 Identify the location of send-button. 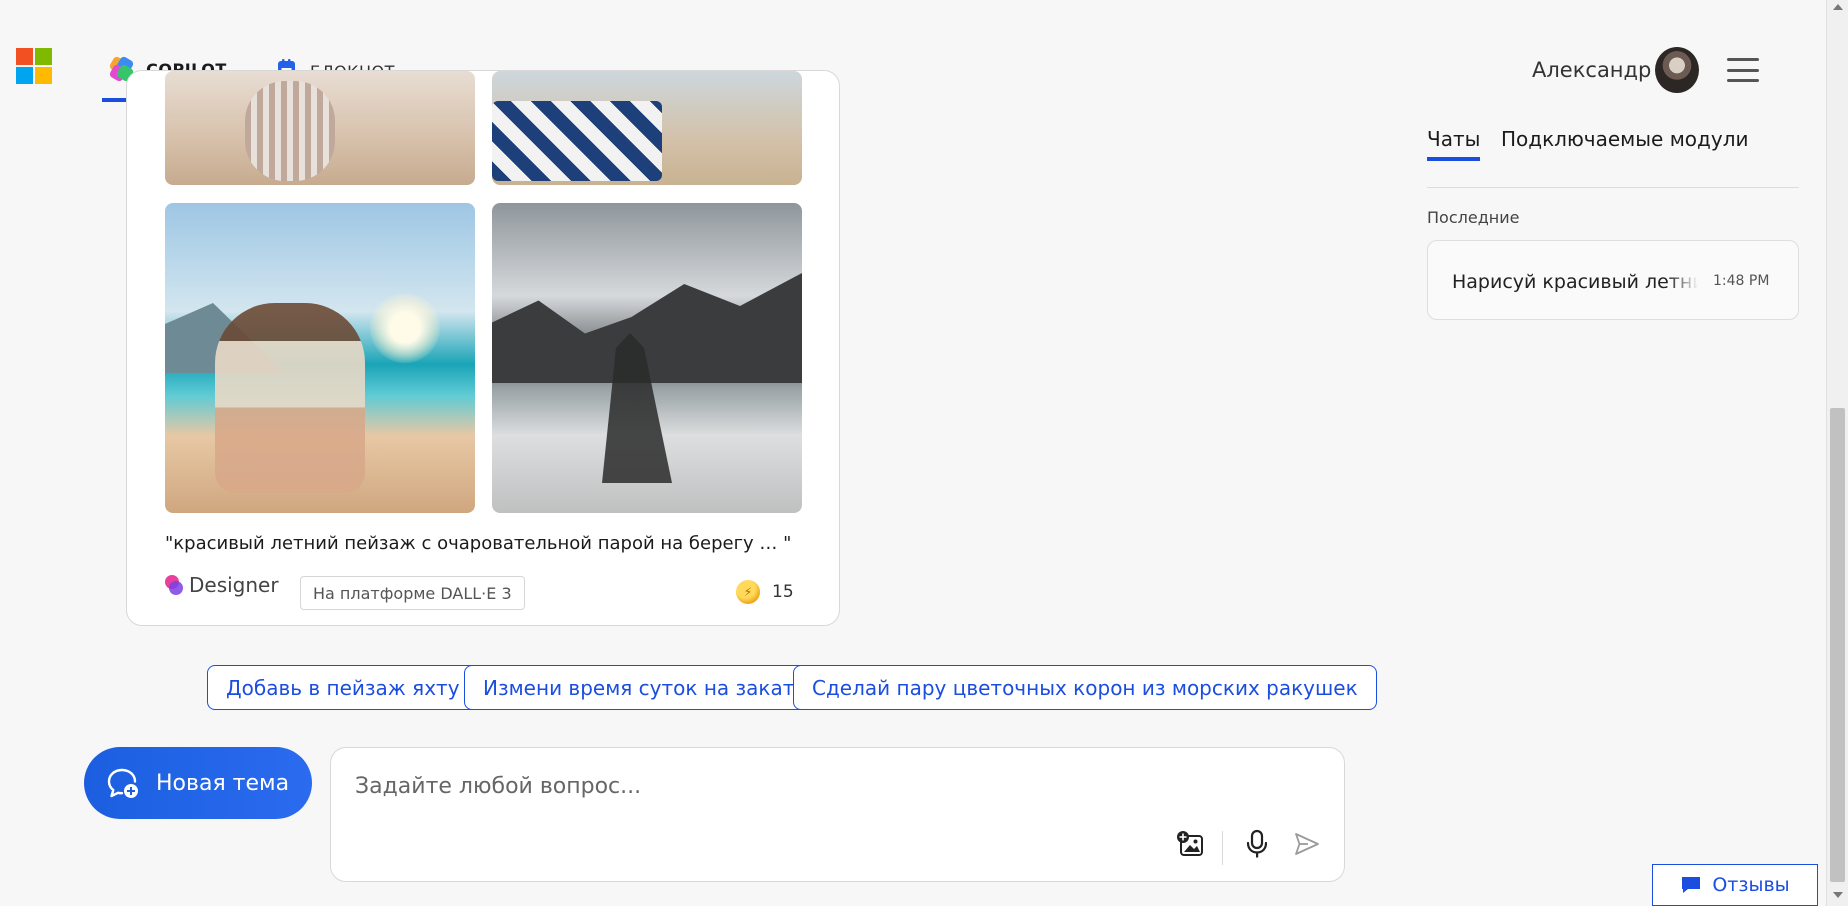
(1307, 844).